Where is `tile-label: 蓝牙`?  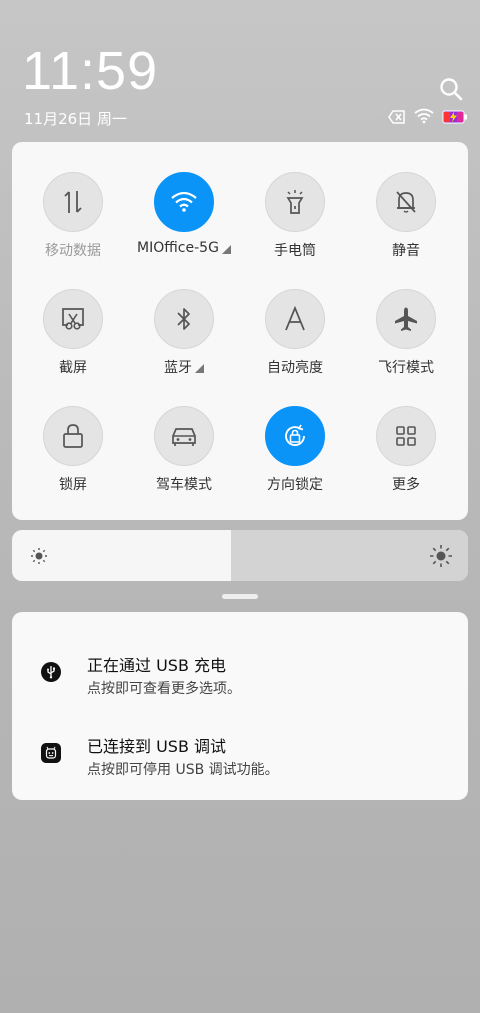
tile-label: 蓝牙 is located at coordinates (184, 367).